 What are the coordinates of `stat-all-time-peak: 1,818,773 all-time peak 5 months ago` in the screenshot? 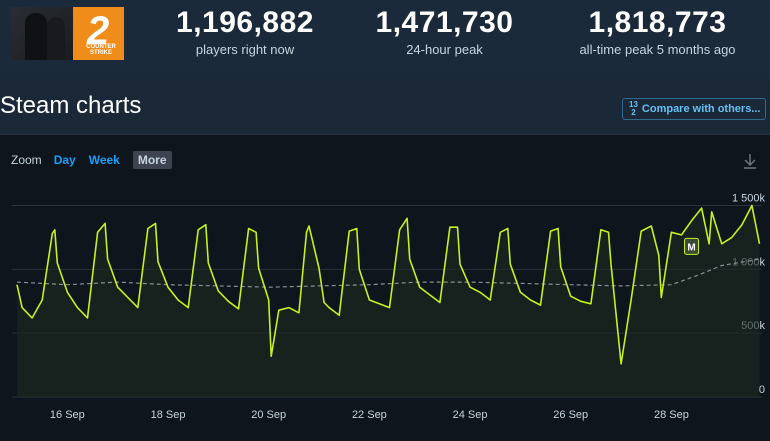 It's located at (657, 31).